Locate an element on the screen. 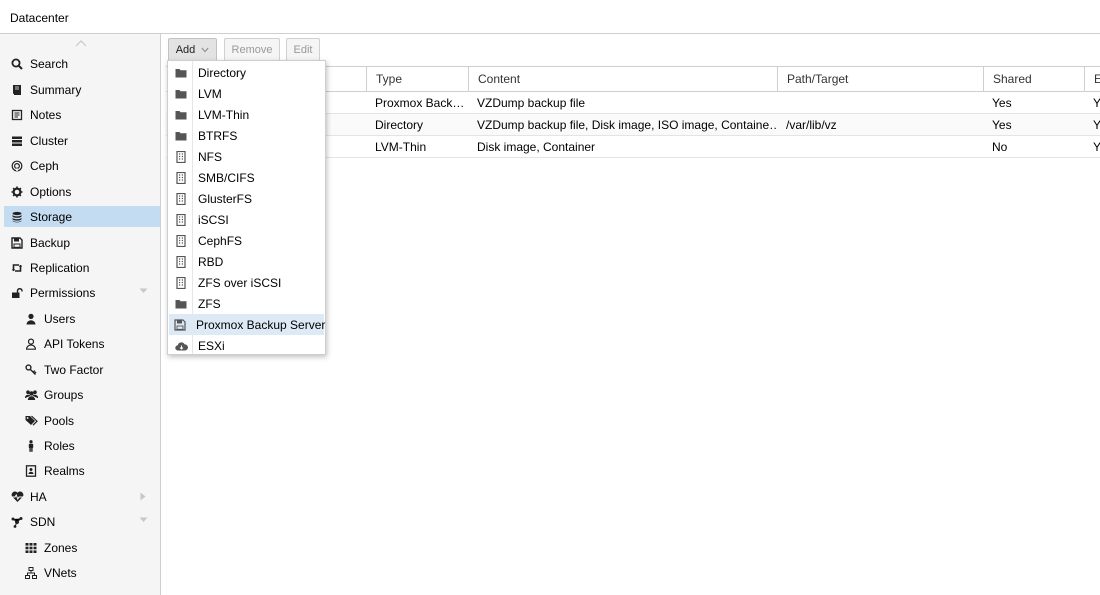 The image size is (1100, 595). menu-item-lvm-thin: LVM-Thin is located at coordinates (246, 114).